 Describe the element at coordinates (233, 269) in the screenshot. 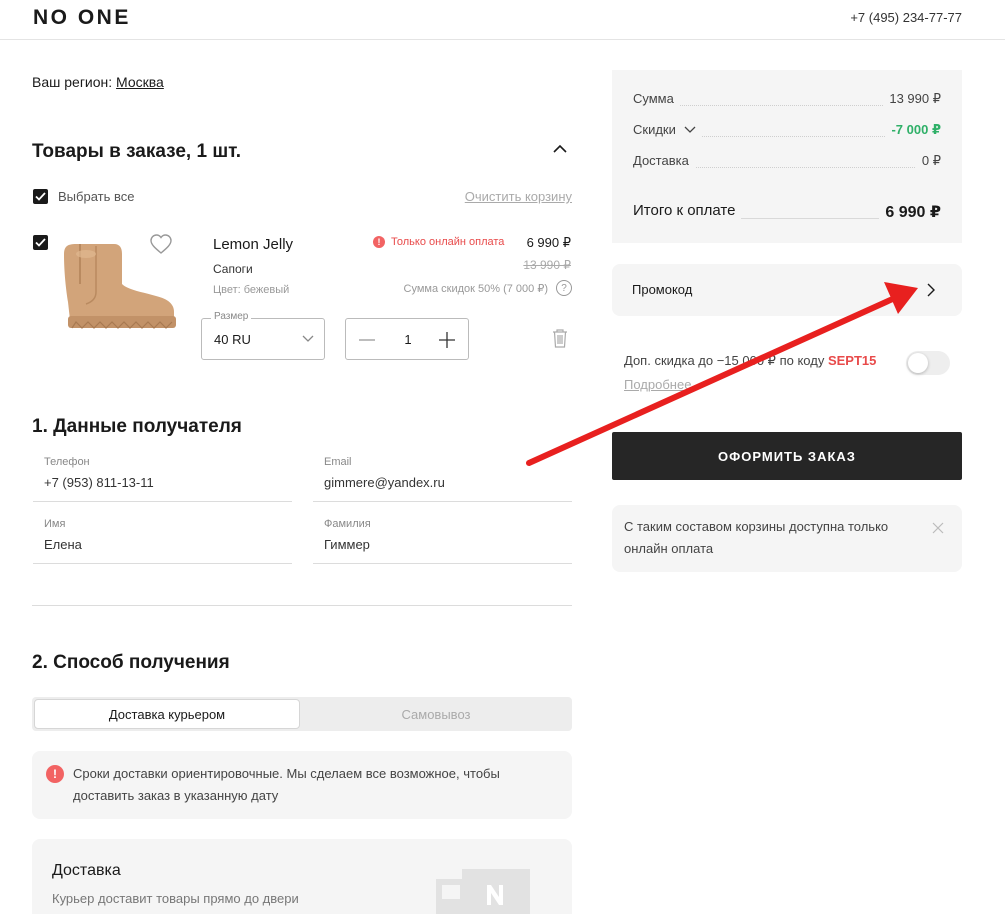

I see `product-type: Сапоги` at that location.